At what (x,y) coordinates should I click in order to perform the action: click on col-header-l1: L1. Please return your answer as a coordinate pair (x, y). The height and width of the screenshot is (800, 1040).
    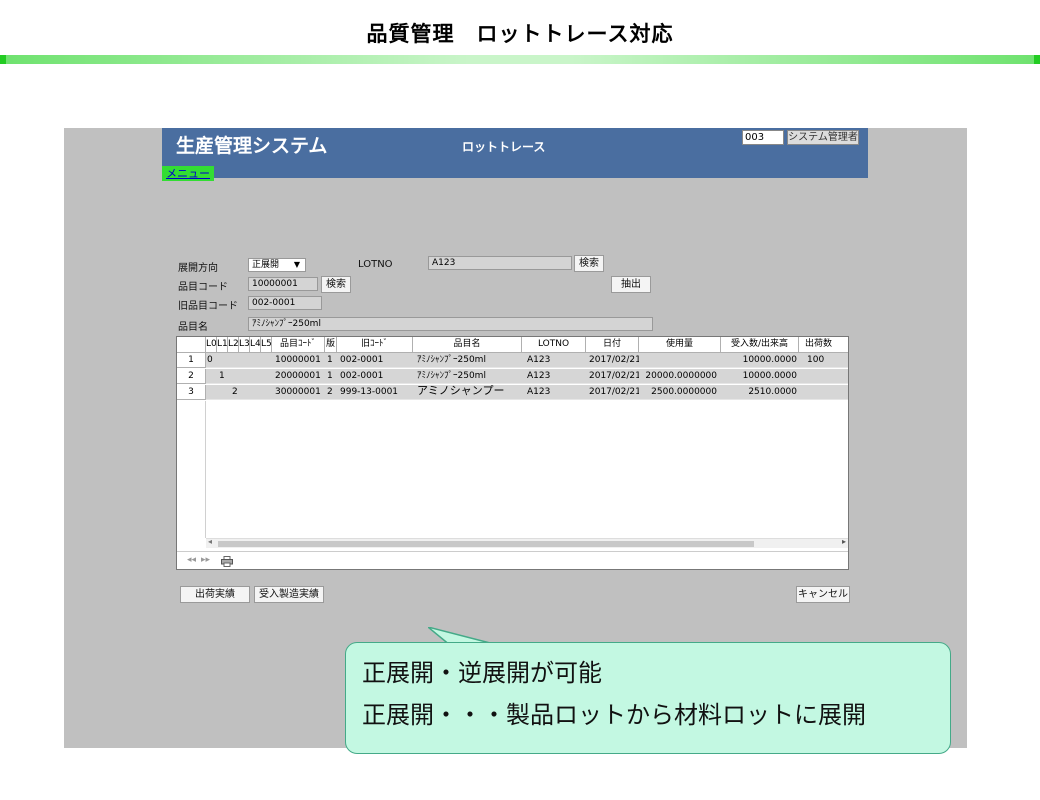
    Looking at the image, I should click on (222, 345).